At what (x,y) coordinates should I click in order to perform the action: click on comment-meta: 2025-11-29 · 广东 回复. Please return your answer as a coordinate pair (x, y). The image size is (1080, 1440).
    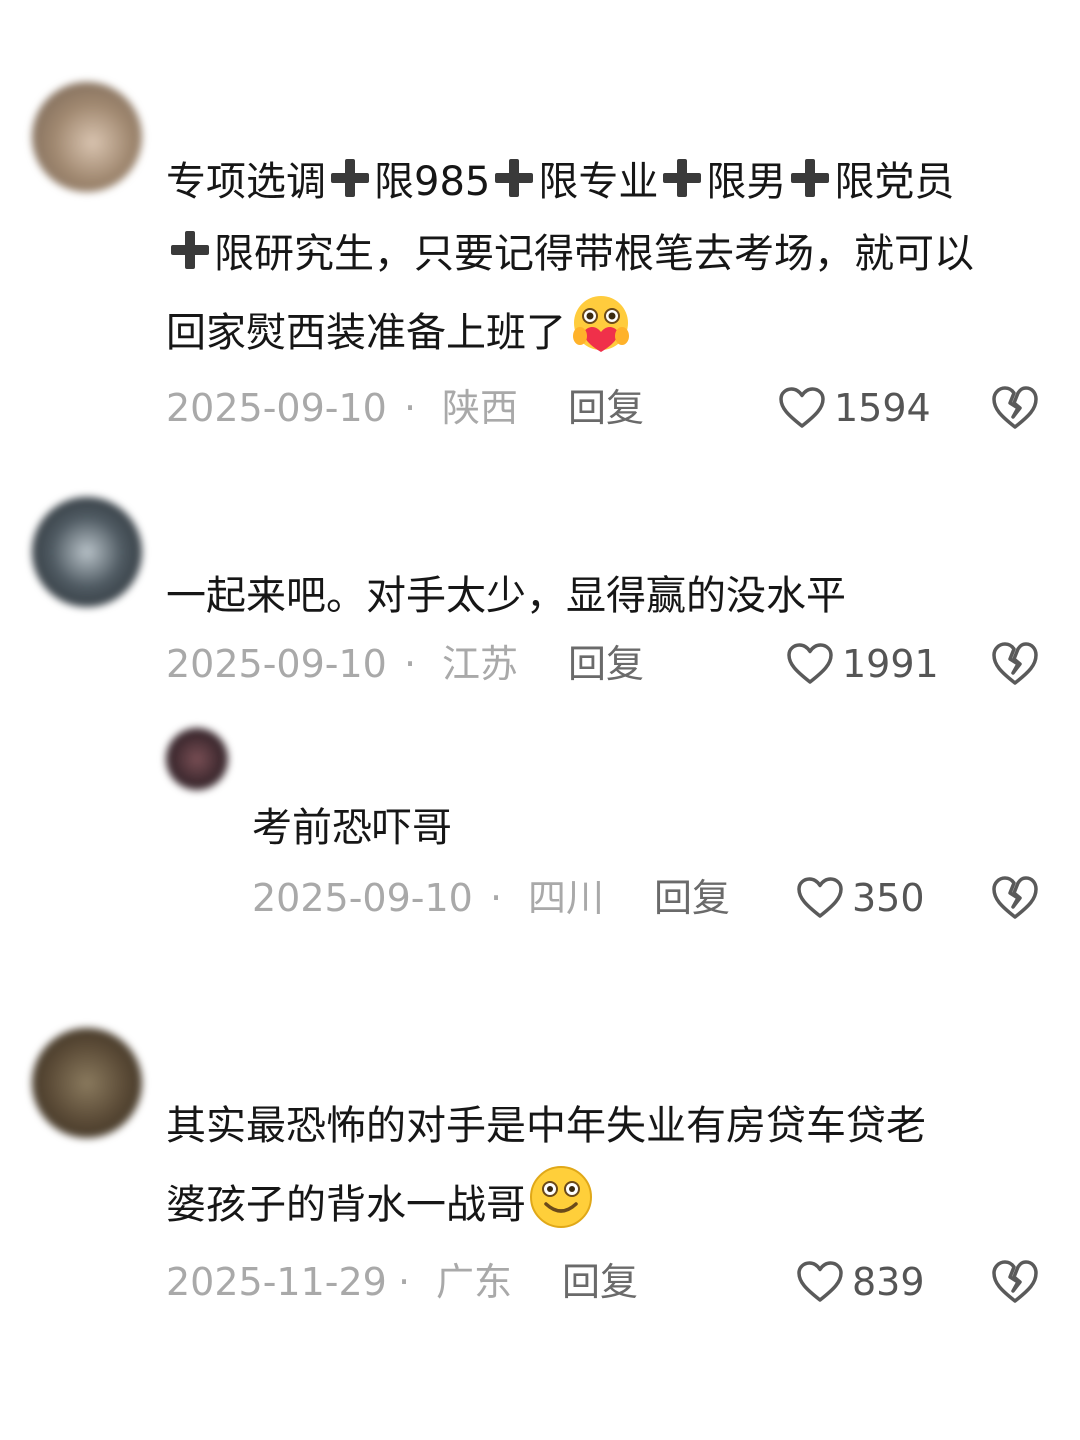
    Looking at the image, I should click on (426, 1282).